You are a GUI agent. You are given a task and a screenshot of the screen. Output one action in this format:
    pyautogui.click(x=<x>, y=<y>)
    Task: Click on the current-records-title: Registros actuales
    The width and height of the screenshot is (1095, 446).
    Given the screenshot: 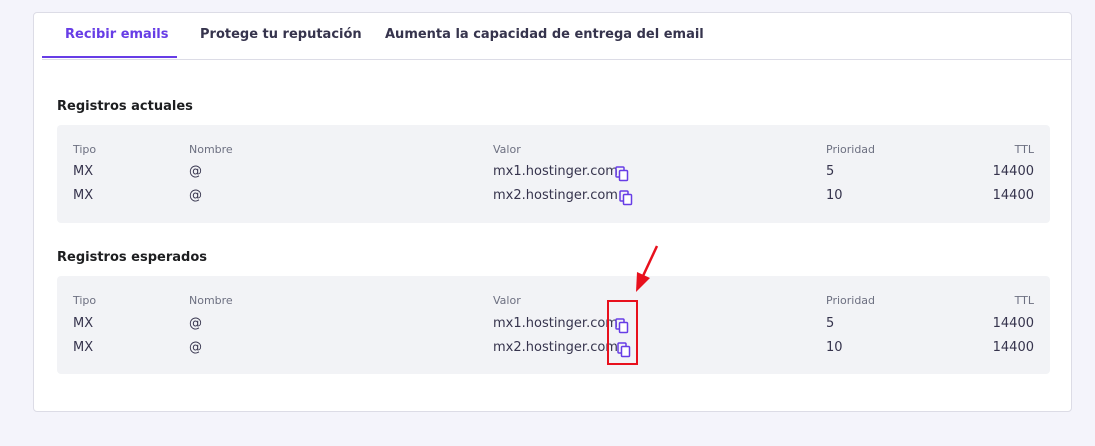 What is the action you would take?
    pyautogui.click(x=125, y=106)
    